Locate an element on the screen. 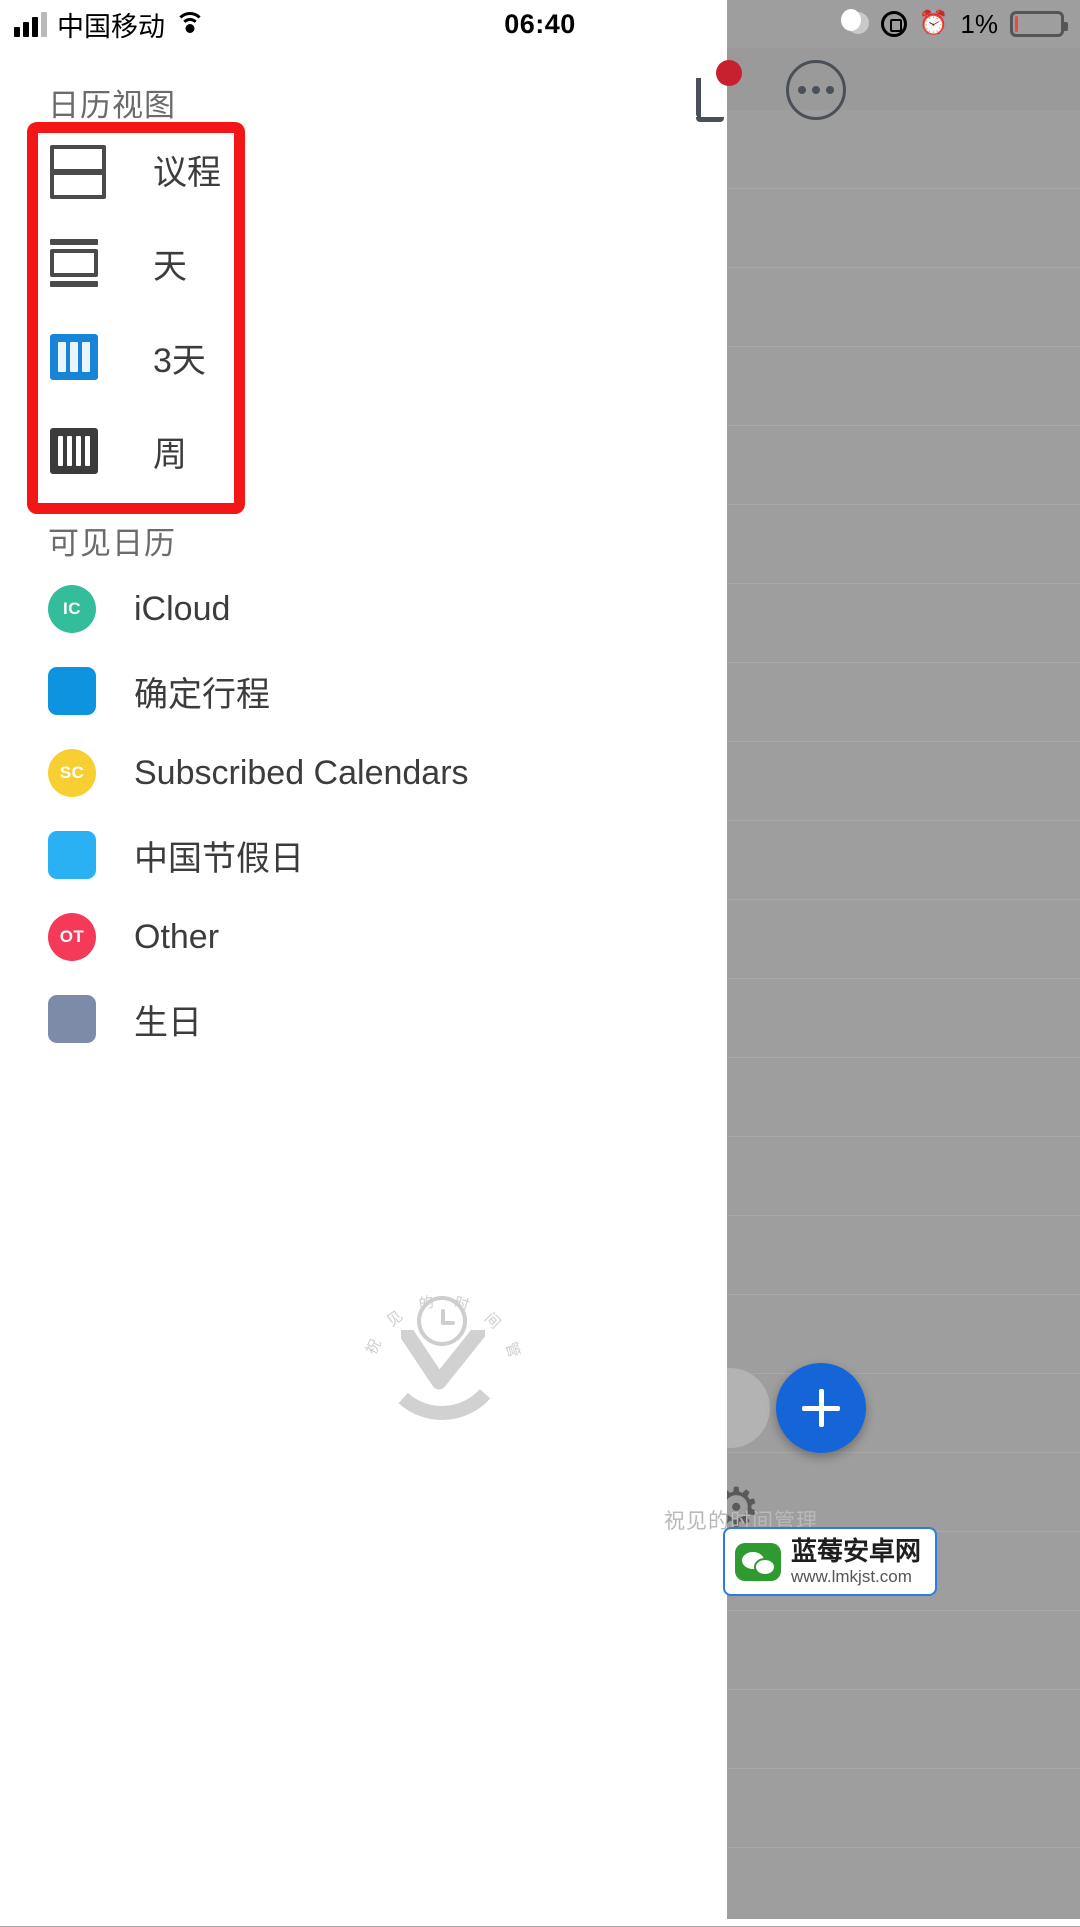  calendar-color-badge: SC is located at coordinates (72, 773).